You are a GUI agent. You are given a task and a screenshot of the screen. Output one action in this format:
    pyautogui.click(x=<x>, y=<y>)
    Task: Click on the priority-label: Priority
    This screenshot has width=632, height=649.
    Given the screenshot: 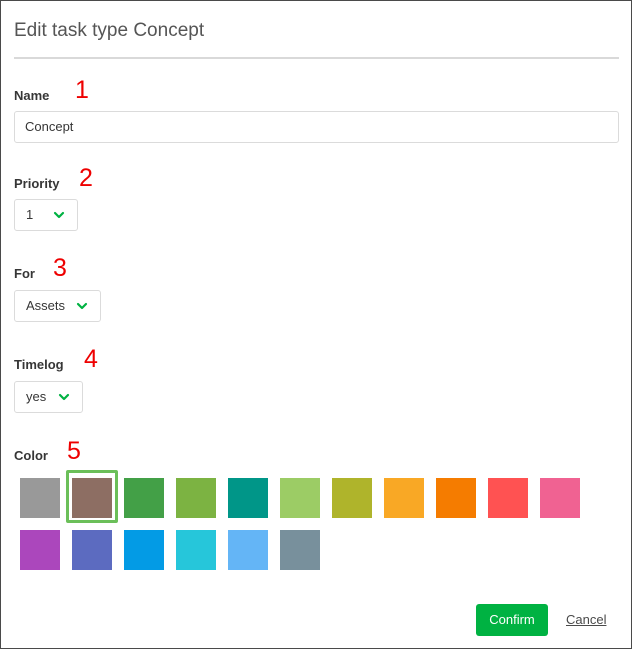 What is the action you would take?
    pyautogui.click(x=37, y=183)
    